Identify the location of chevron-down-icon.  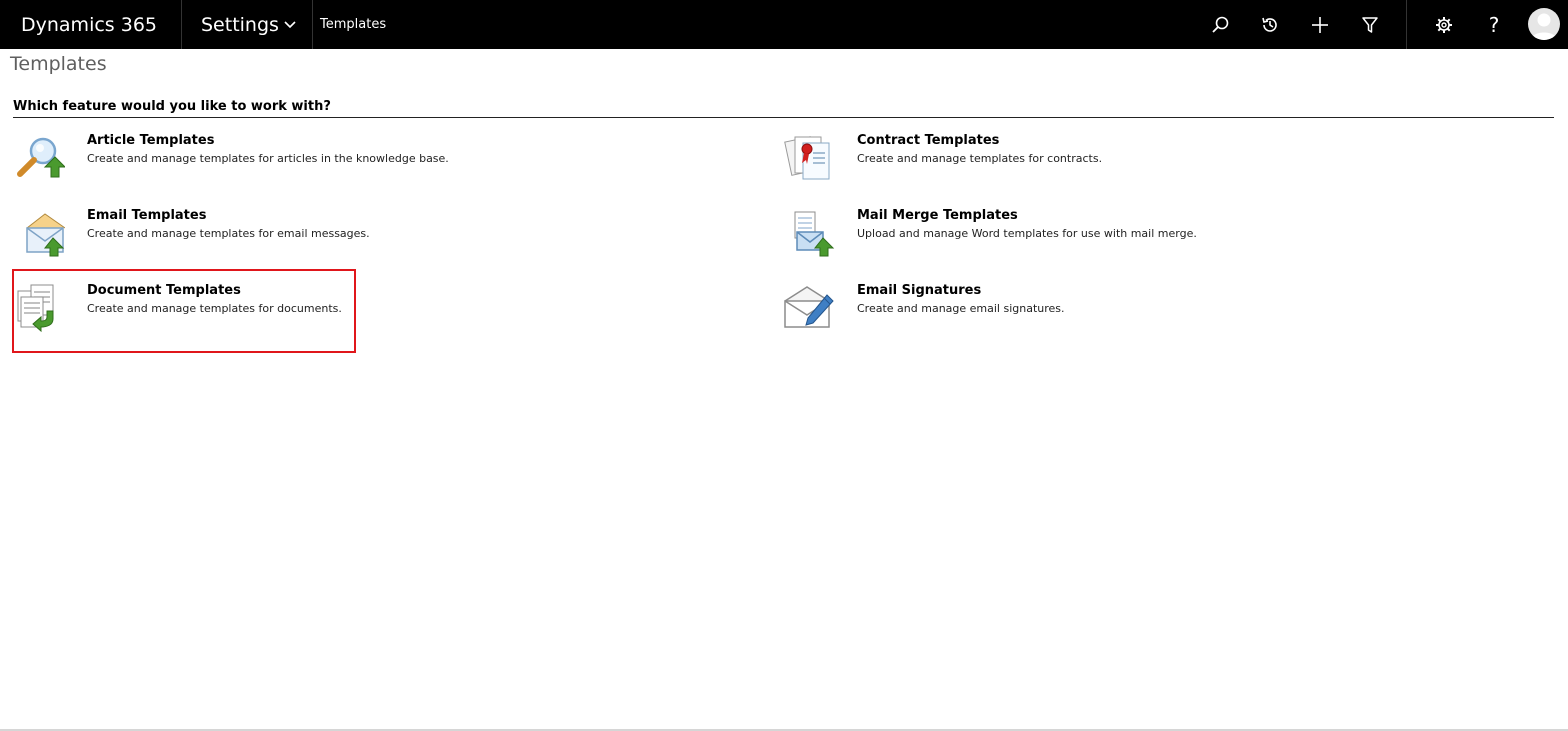
(290, 25).